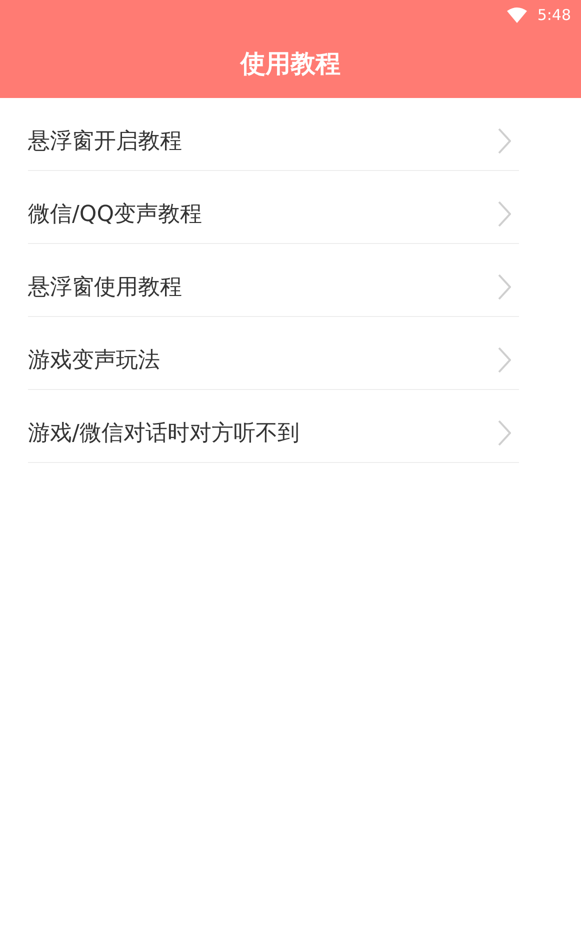 This screenshot has height=930, width=581. Describe the element at coordinates (290, 64) in the screenshot. I see `page-title: 使用教程` at that location.